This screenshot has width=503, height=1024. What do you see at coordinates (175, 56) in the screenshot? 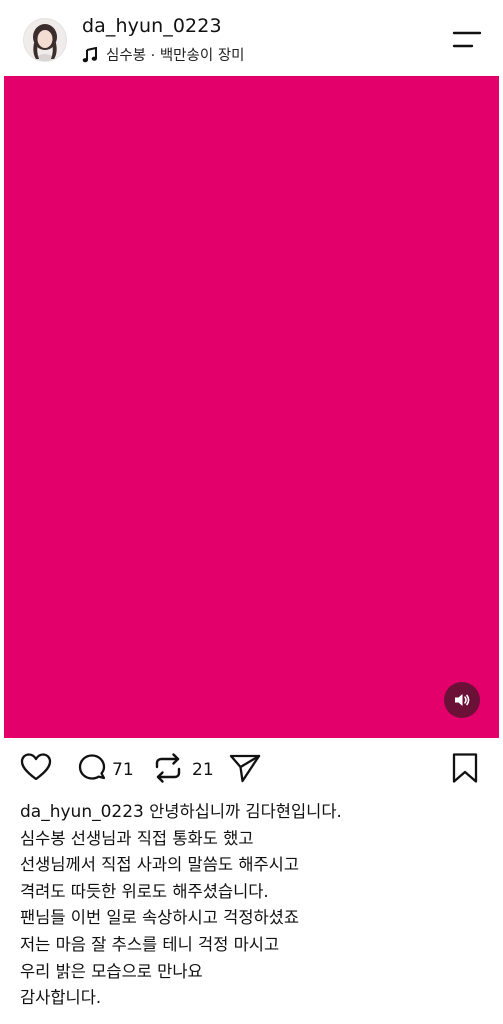
I see `music-title: 심수봉 · 백만송이 장미` at bounding box center [175, 56].